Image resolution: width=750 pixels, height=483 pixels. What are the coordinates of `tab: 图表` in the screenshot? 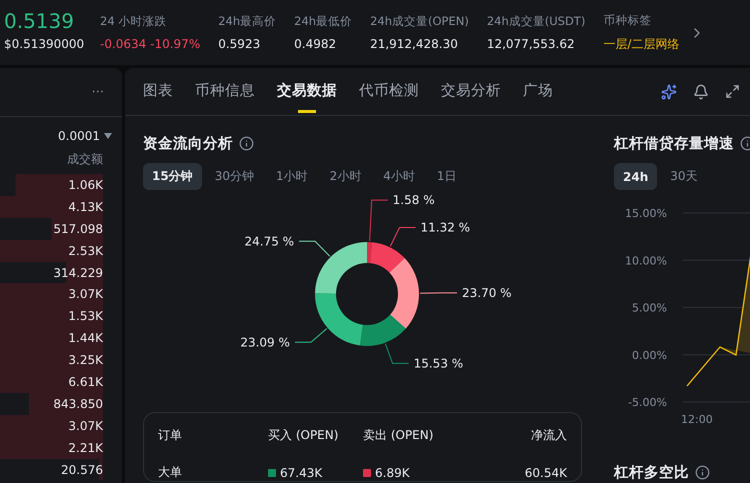 It's located at (158, 91).